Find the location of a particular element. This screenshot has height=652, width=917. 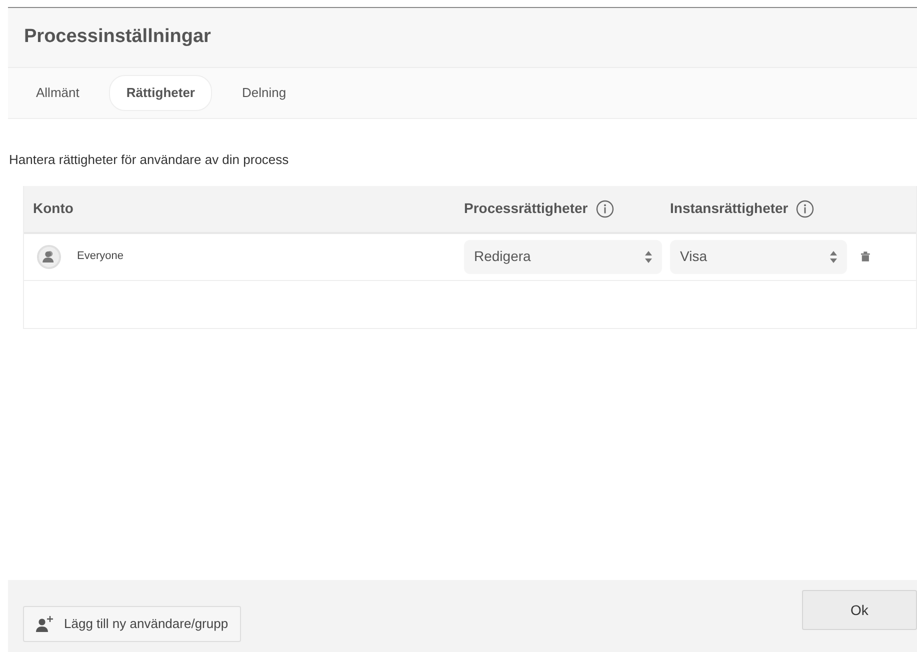

tab: Rättigheter is located at coordinates (160, 93).